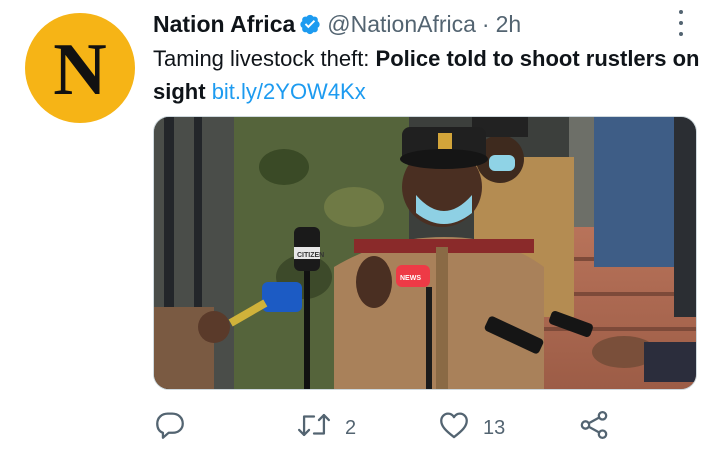 This screenshot has width=720, height=465. I want to click on account-name: Nation Africa, so click(224, 24).